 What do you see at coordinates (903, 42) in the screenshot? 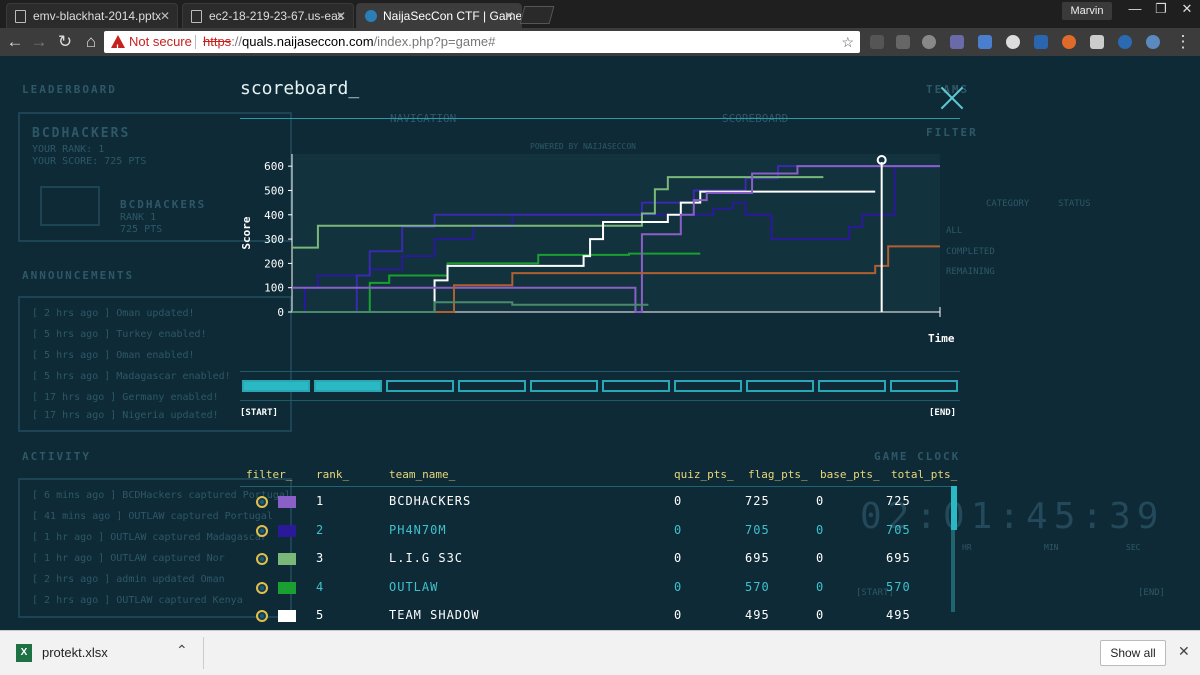
I see `download-extension-icon` at bounding box center [903, 42].